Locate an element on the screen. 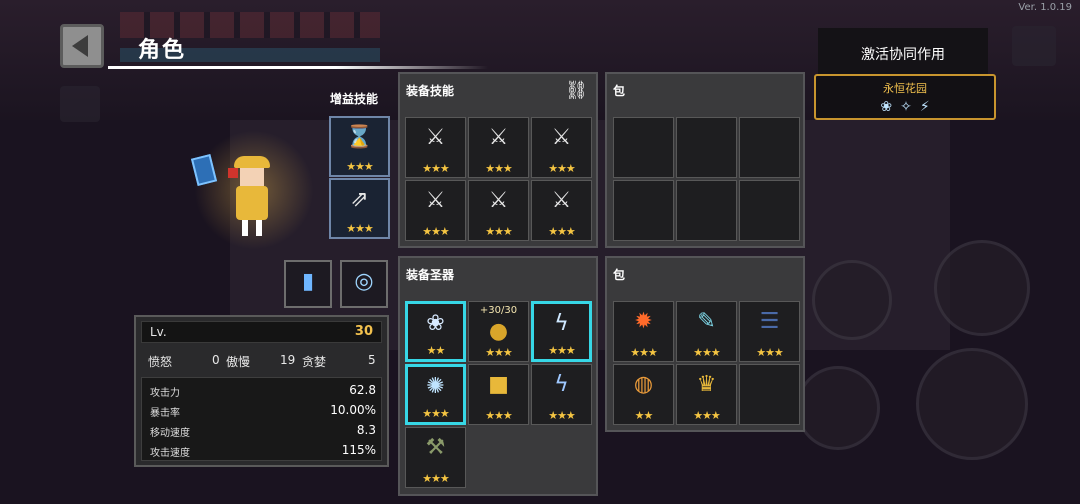 The image size is (1080, 504). title-underline is located at coordinates (298, 67).